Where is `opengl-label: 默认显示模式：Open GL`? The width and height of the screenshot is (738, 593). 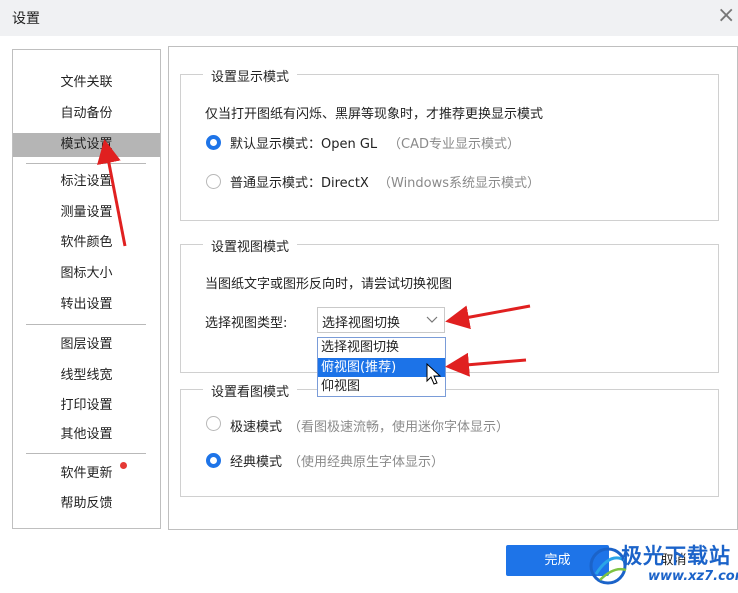 opengl-label: 默认显示模式：Open GL is located at coordinates (303, 142).